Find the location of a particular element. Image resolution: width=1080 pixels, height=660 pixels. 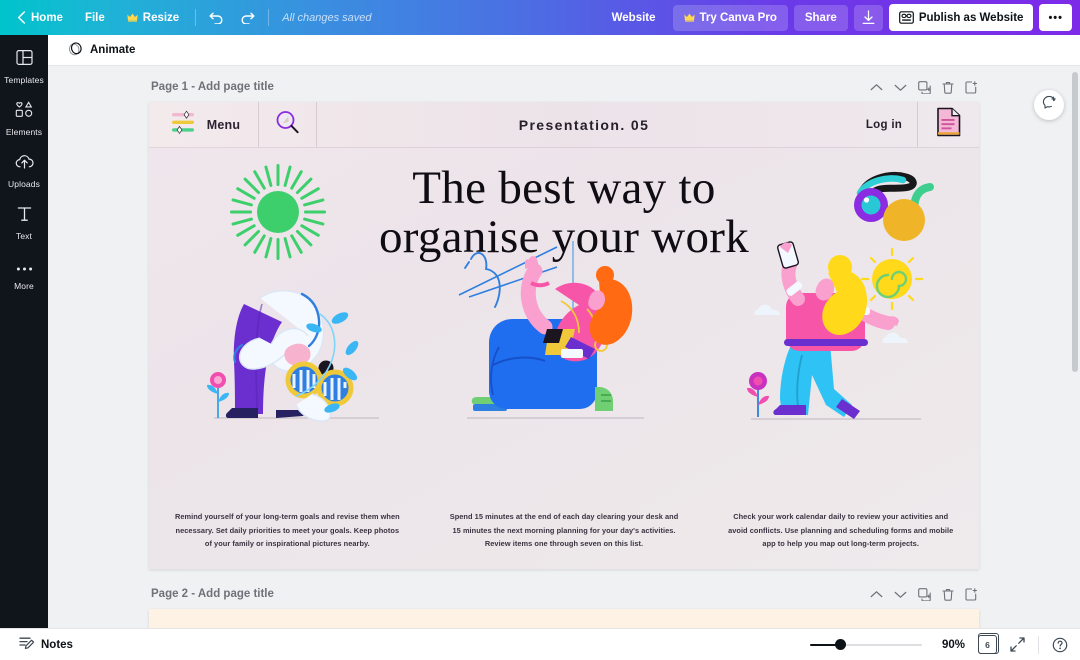

illustration-person-selfie is located at coordinates (835, 330).